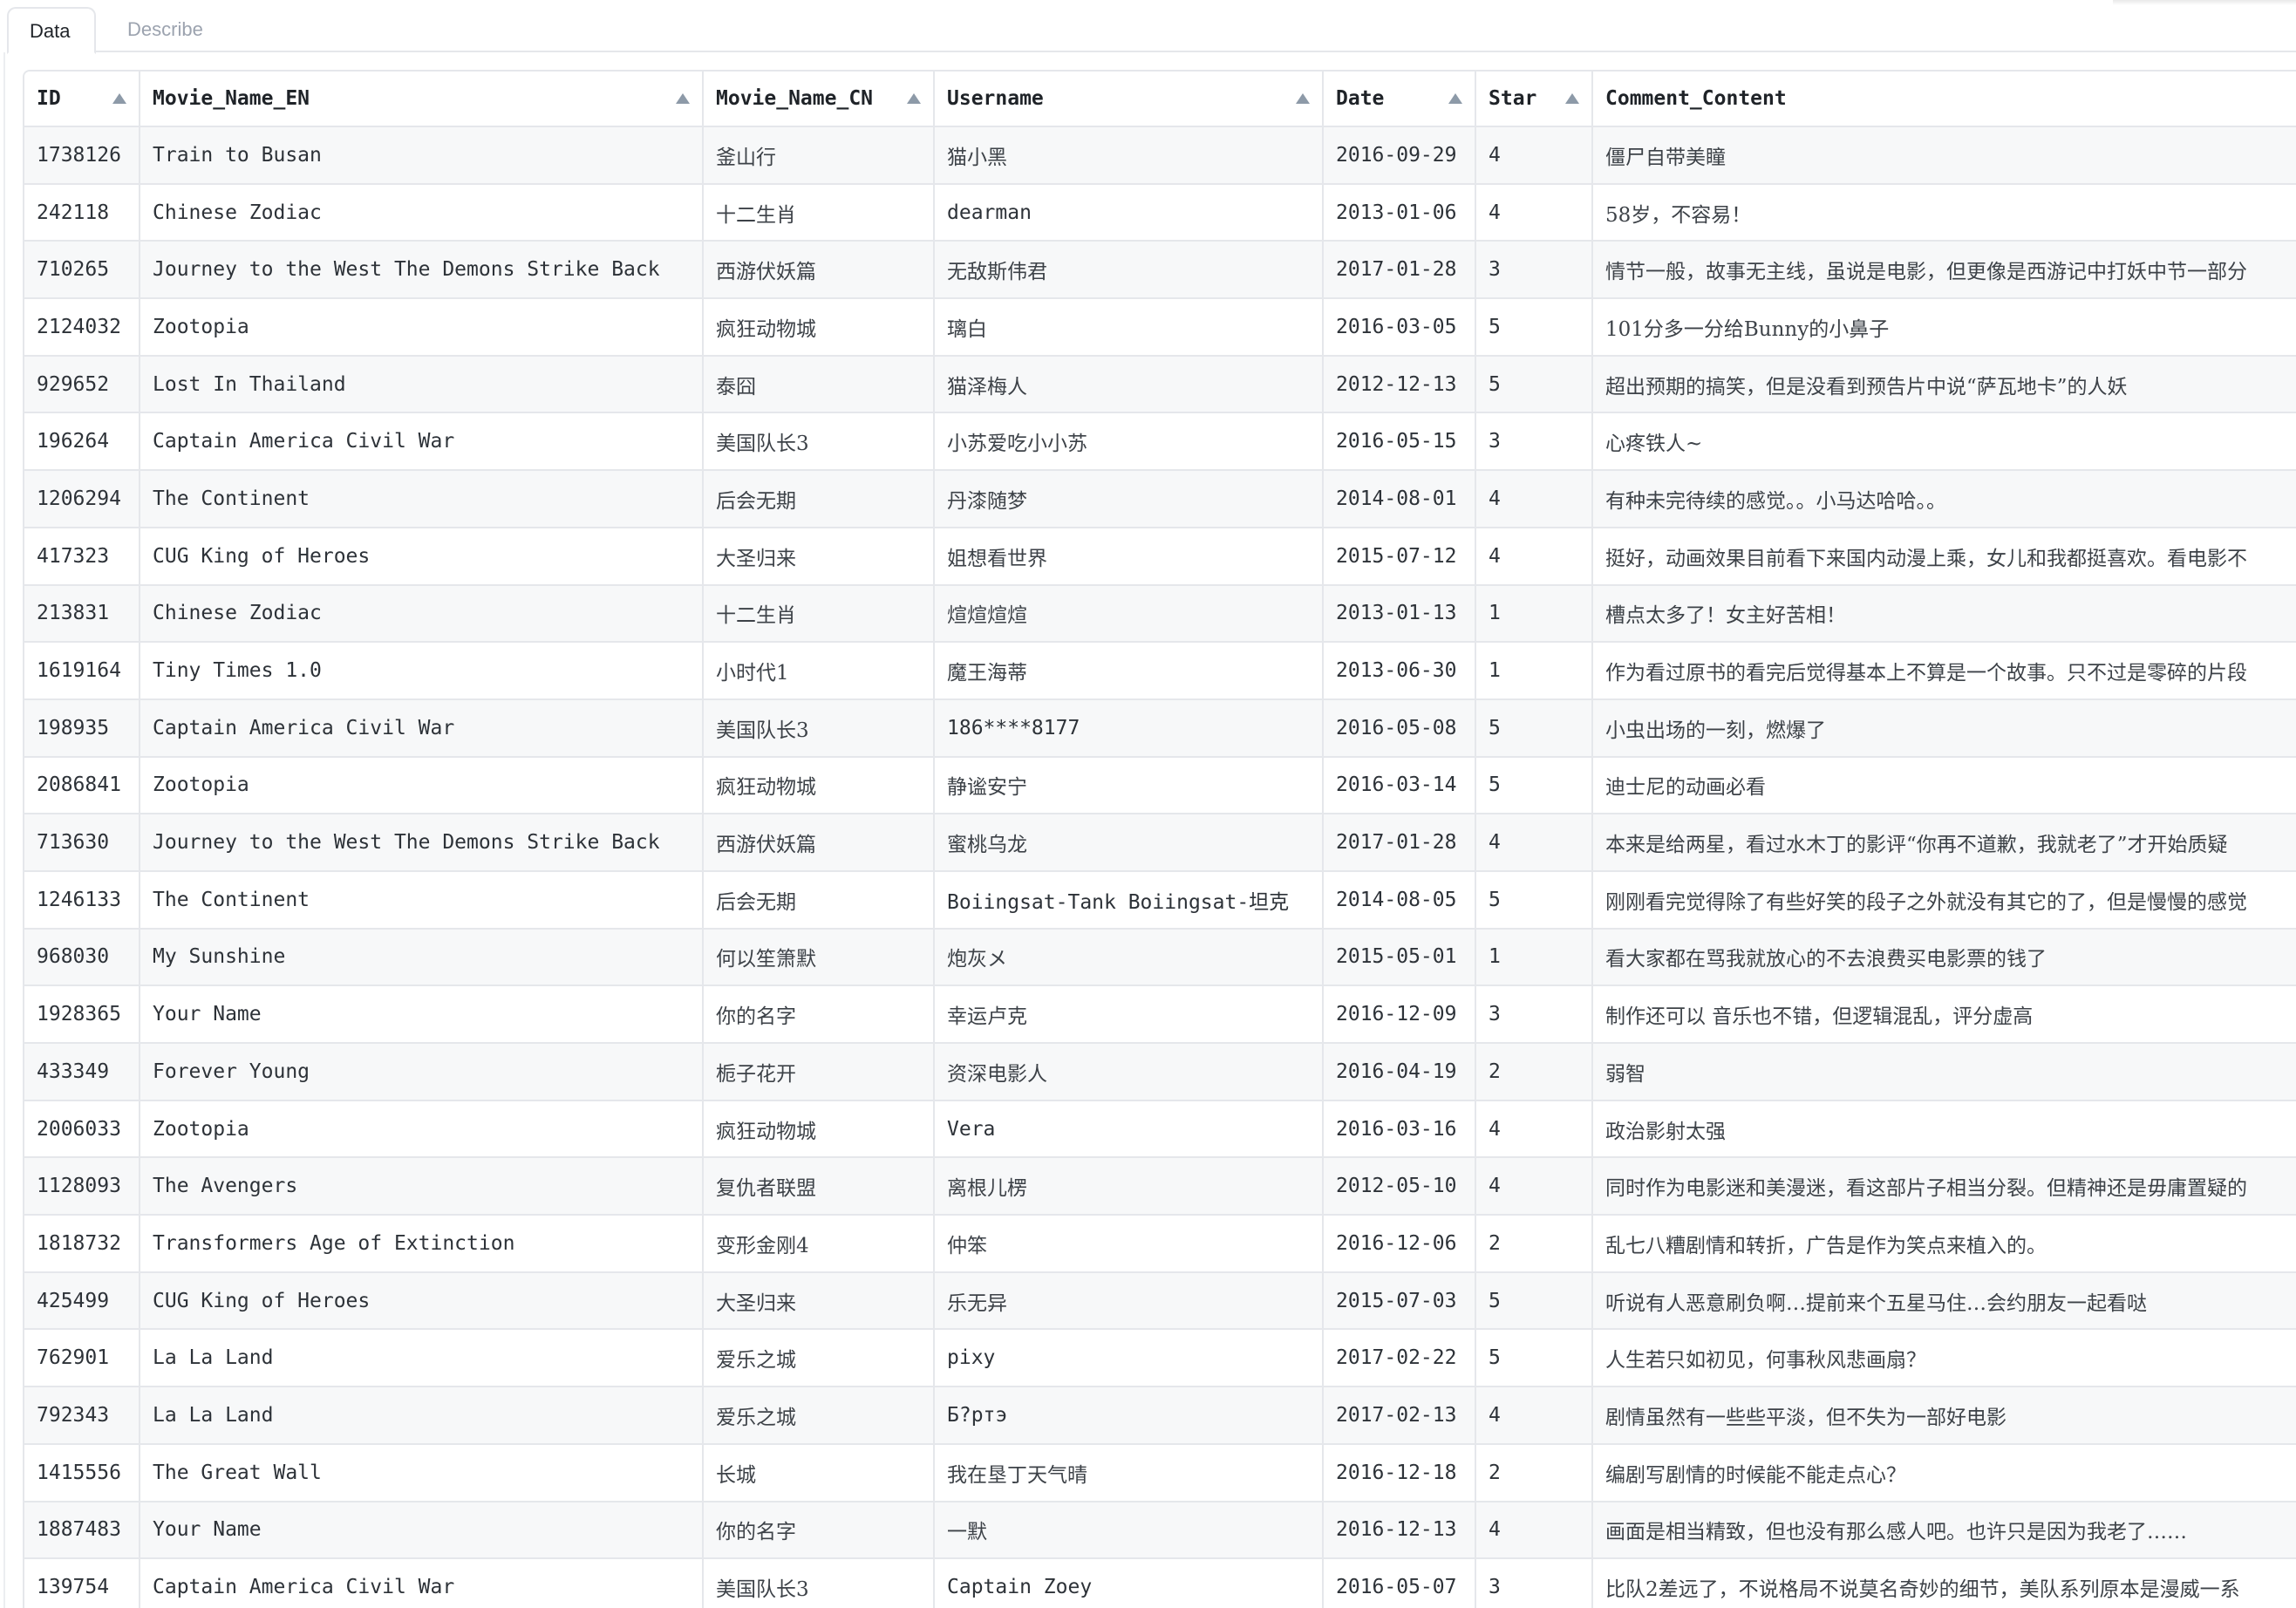 The width and height of the screenshot is (2296, 1608). What do you see at coordinates (1944, 99) in the screenshot?
I see `column-header-comment-content: Comment_Content` at bounding box center [1944, 99].